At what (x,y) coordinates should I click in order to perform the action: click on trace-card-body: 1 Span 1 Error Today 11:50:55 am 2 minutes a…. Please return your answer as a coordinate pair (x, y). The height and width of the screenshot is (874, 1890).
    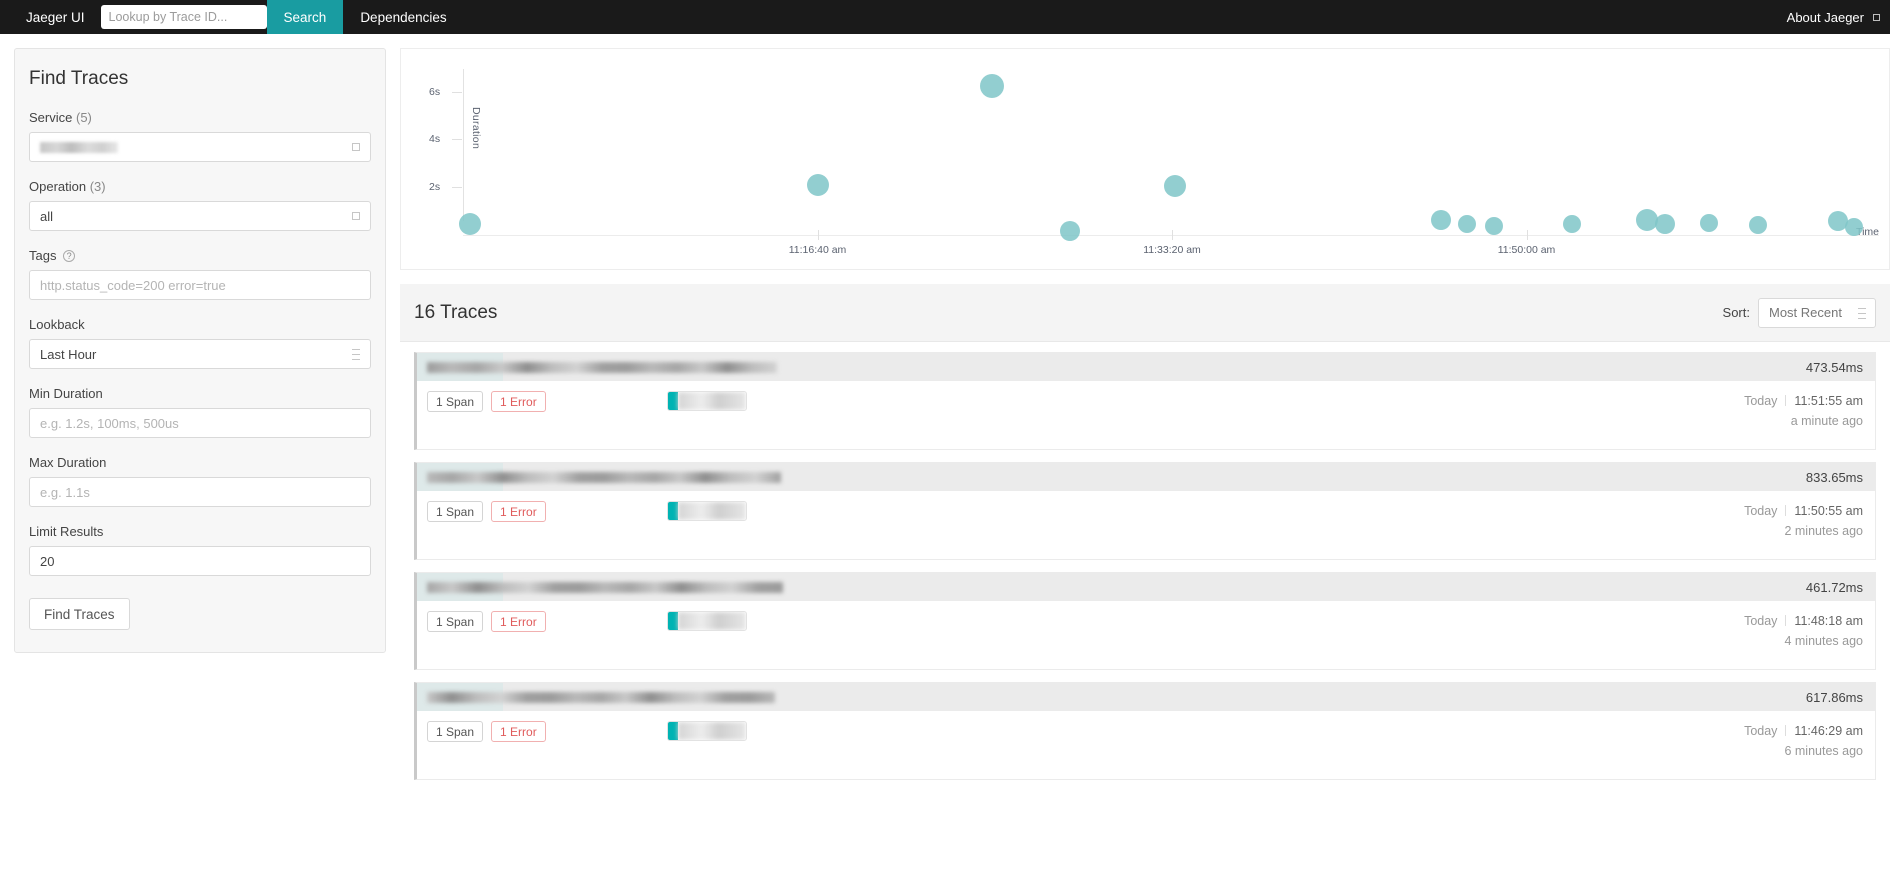
    Looking at the image, I should click on (1146, 525).